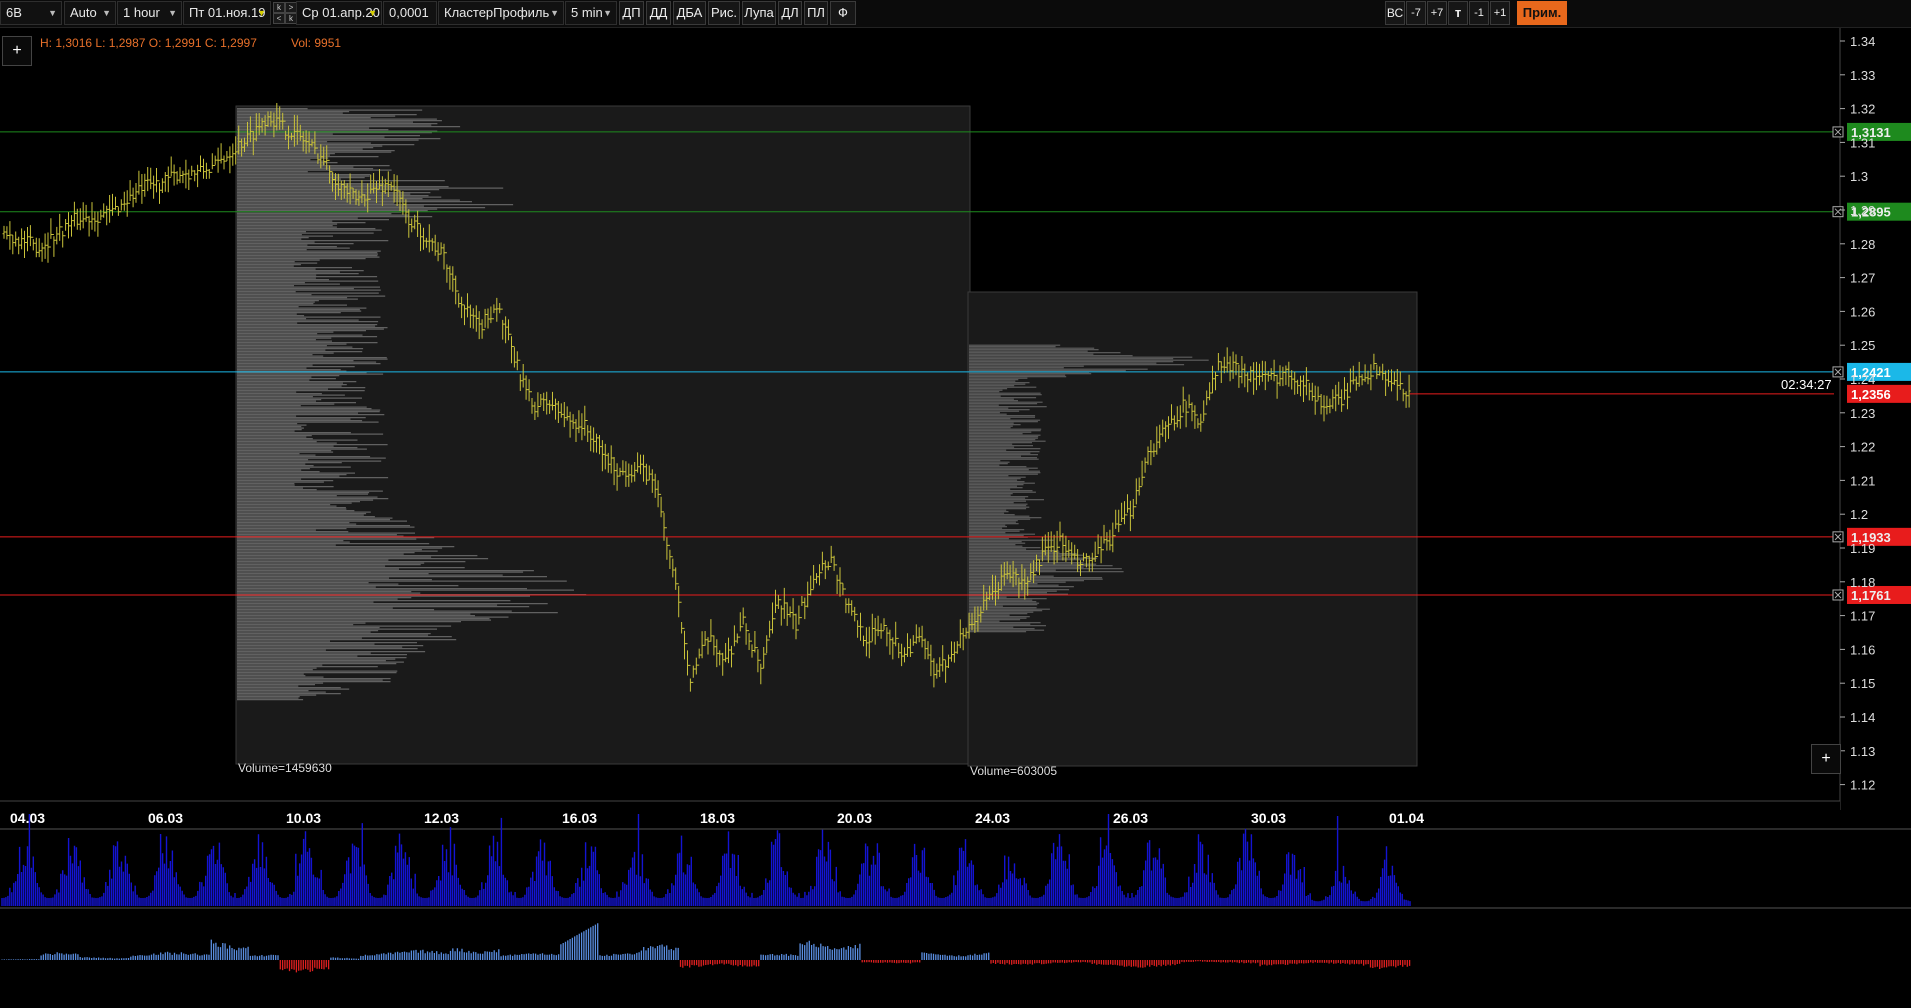 This screenshot has height=1008, width=1911. I want to click on vs-button: ВС, so click(1395, 13).